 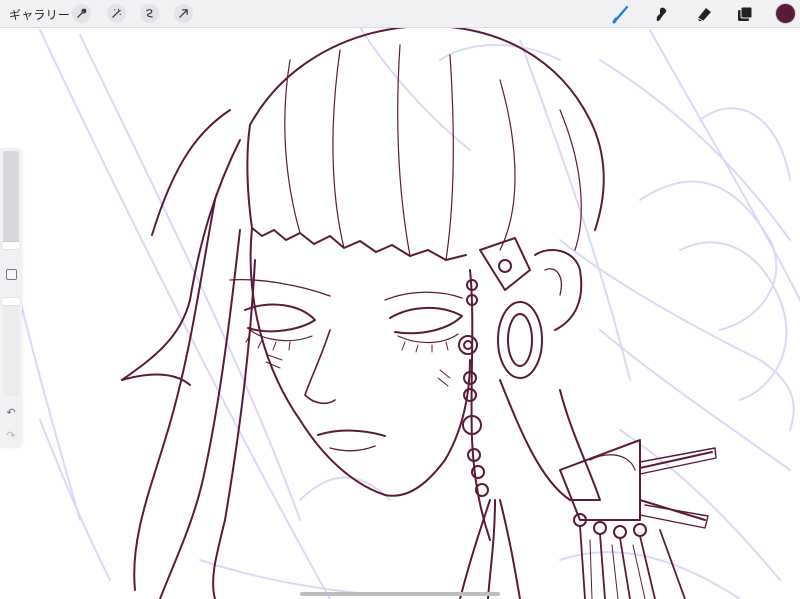 I want to click on brush-icon, so click(x=622, y=14).